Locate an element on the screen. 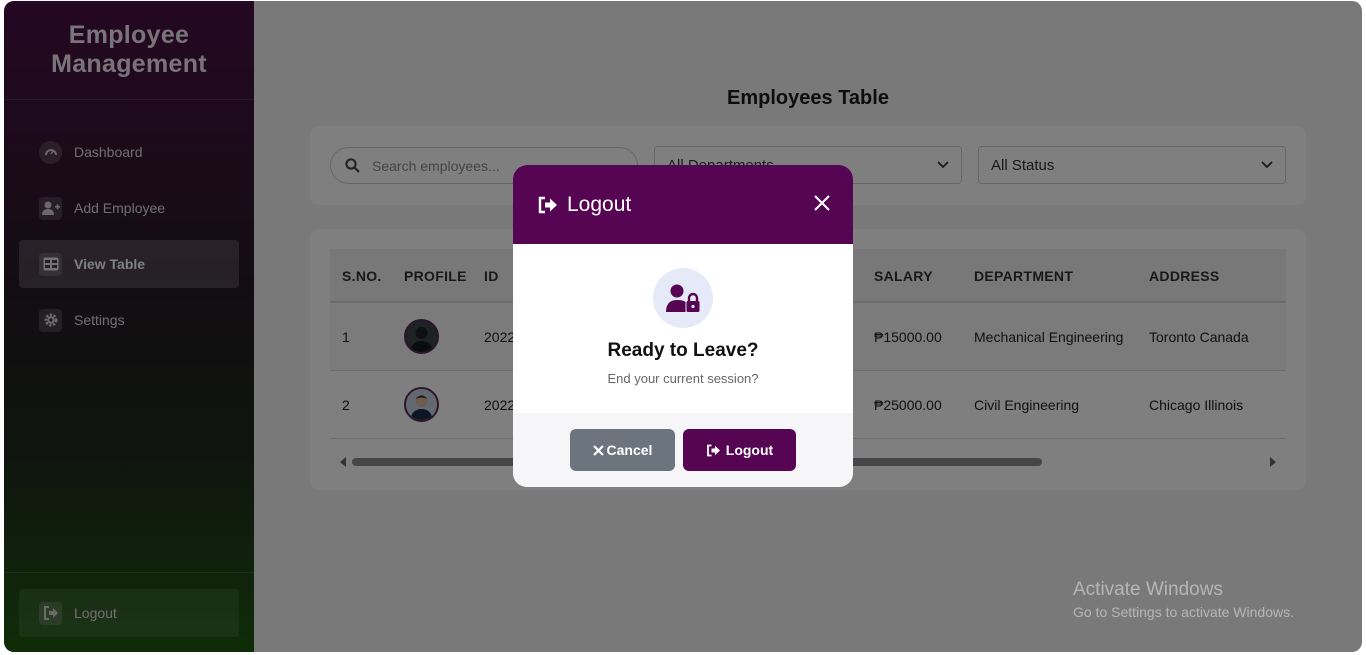  modal-footer: Cancel Logout is located at coordinates (683, 450).